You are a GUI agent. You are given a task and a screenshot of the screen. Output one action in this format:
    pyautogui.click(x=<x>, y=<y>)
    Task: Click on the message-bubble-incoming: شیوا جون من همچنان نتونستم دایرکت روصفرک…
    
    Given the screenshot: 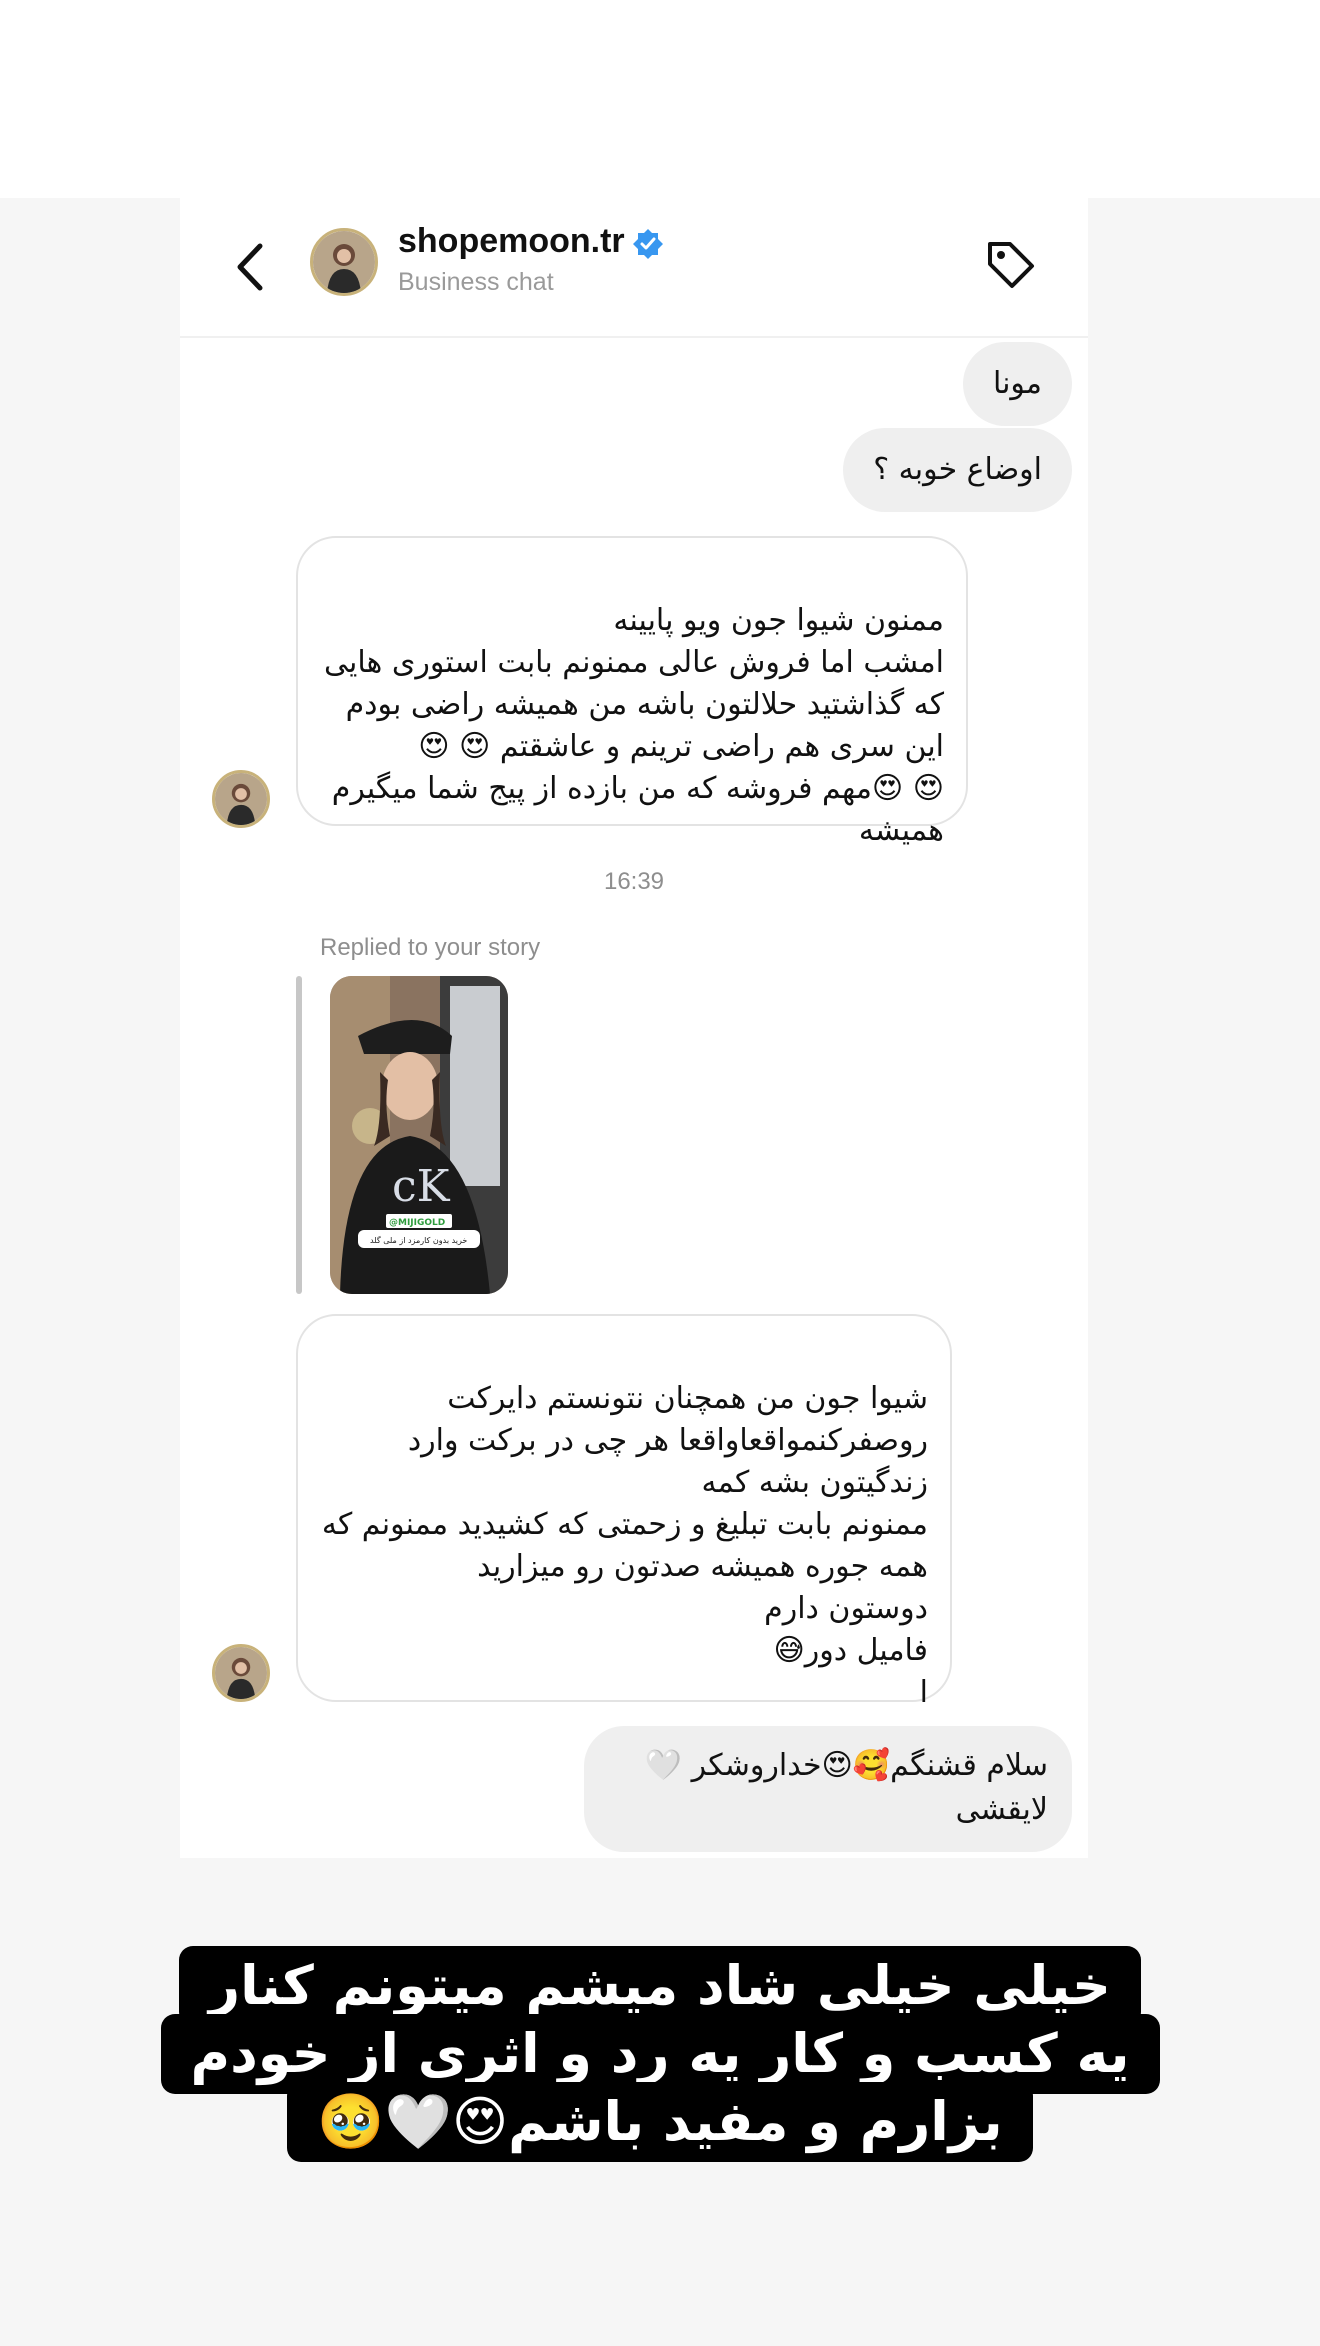 What is the action you would take?
    pyautogui.click(x=624, y=1512)
    